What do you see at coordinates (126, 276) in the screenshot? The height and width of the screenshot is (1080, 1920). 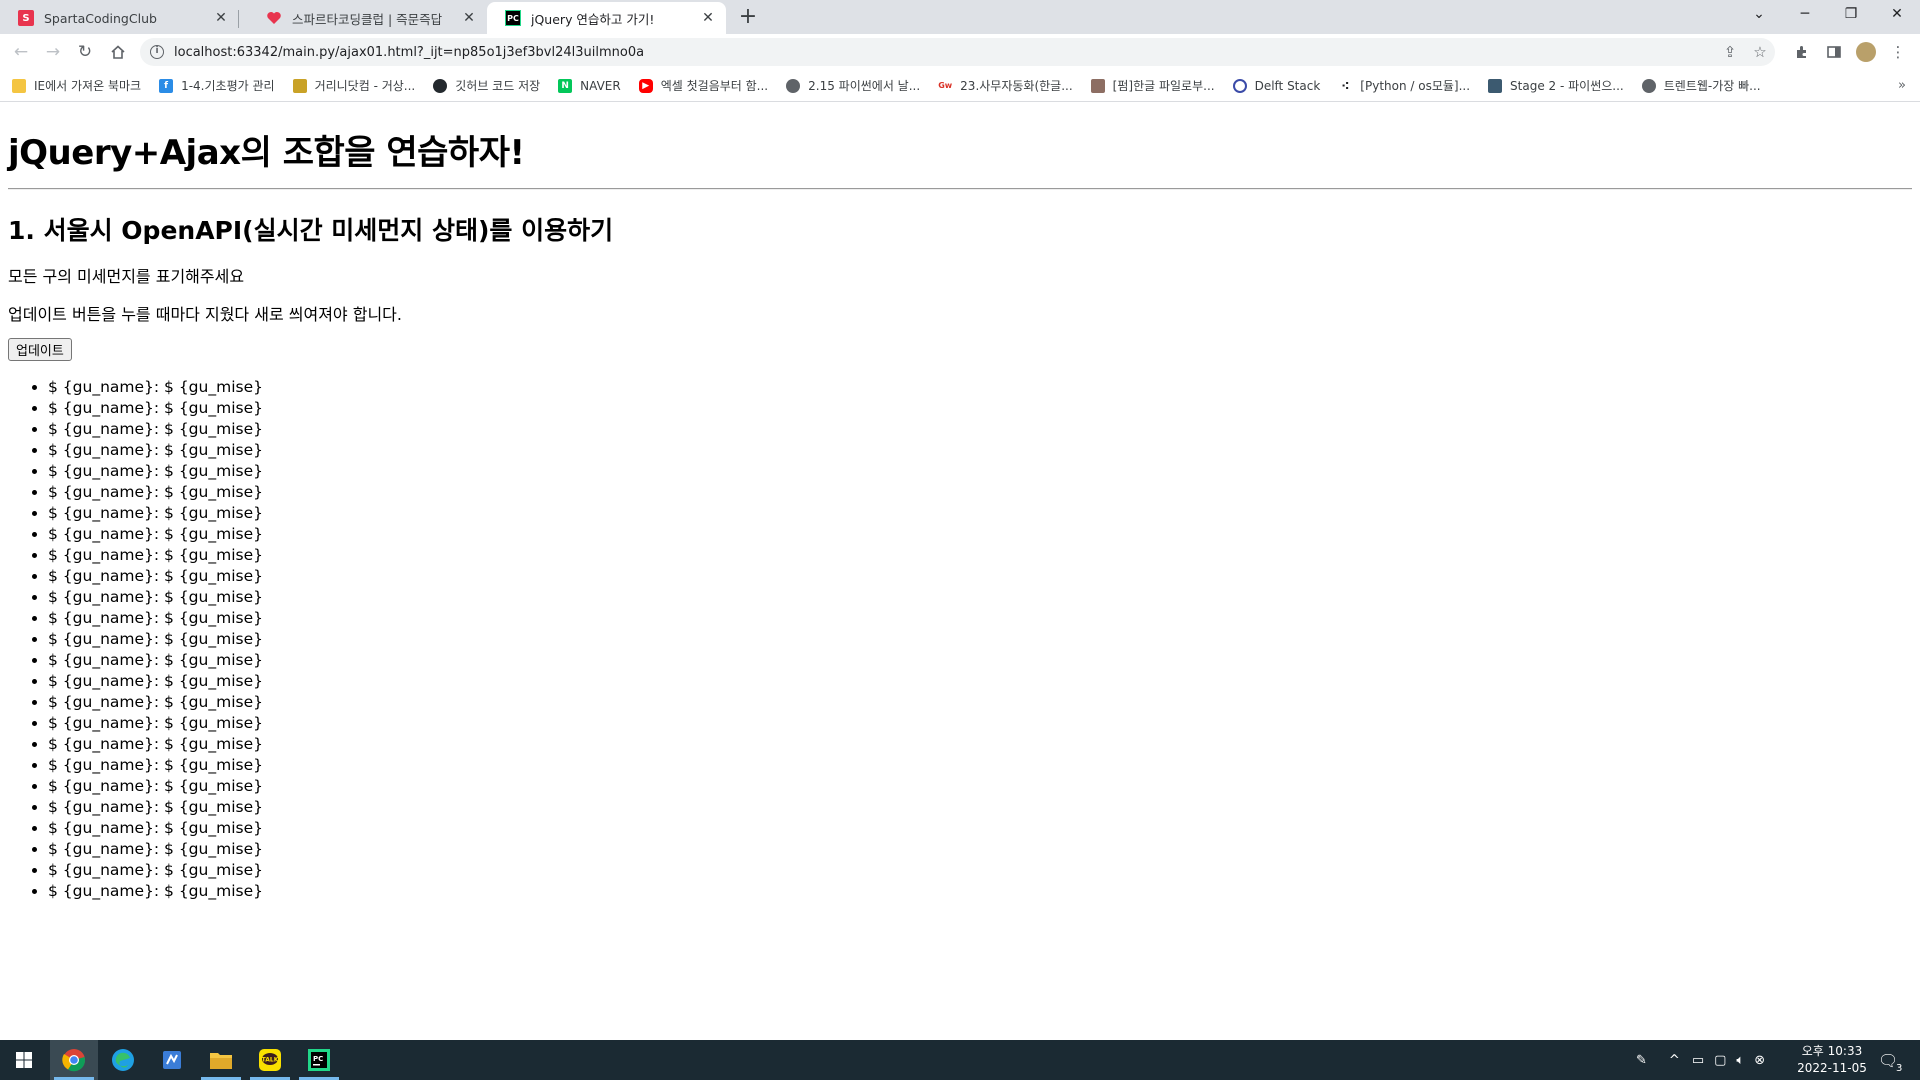 I see `instruction-text: 모든 구의 미세먼지를 표기해주세요` at bounding box center [126, 276].